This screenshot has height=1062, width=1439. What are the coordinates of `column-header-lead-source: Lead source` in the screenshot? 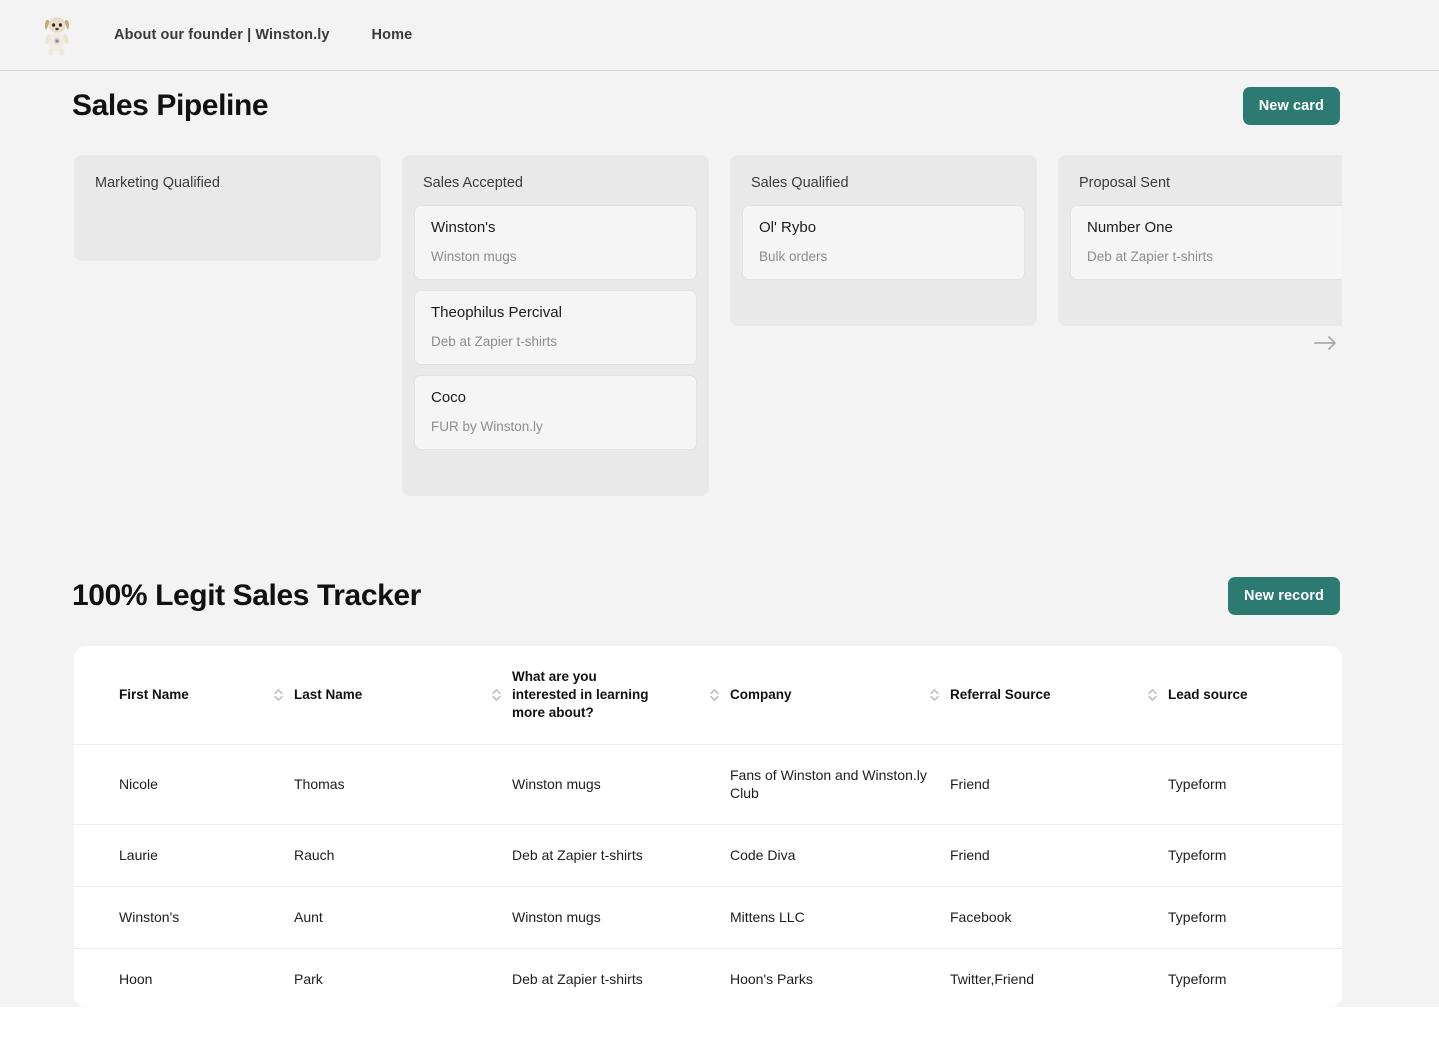 It's located at (1255, 695).